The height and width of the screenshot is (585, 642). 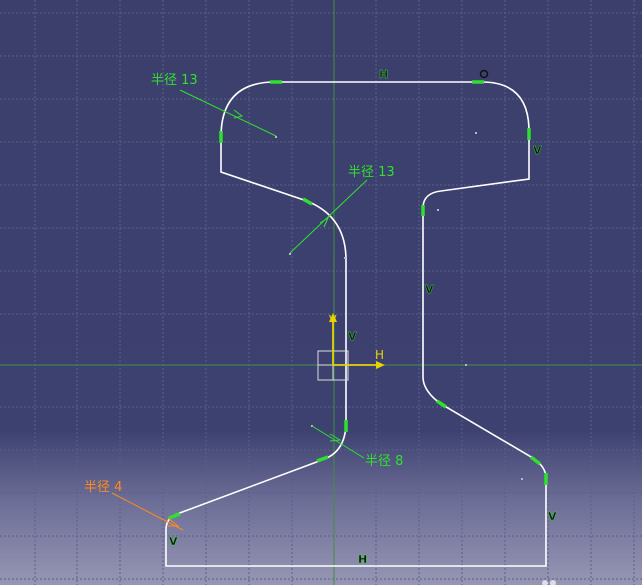 What do you see at coordinates (484, 74) in the screenshot?
I see `tangent-circle-icon` at bounding box center [484, 74].